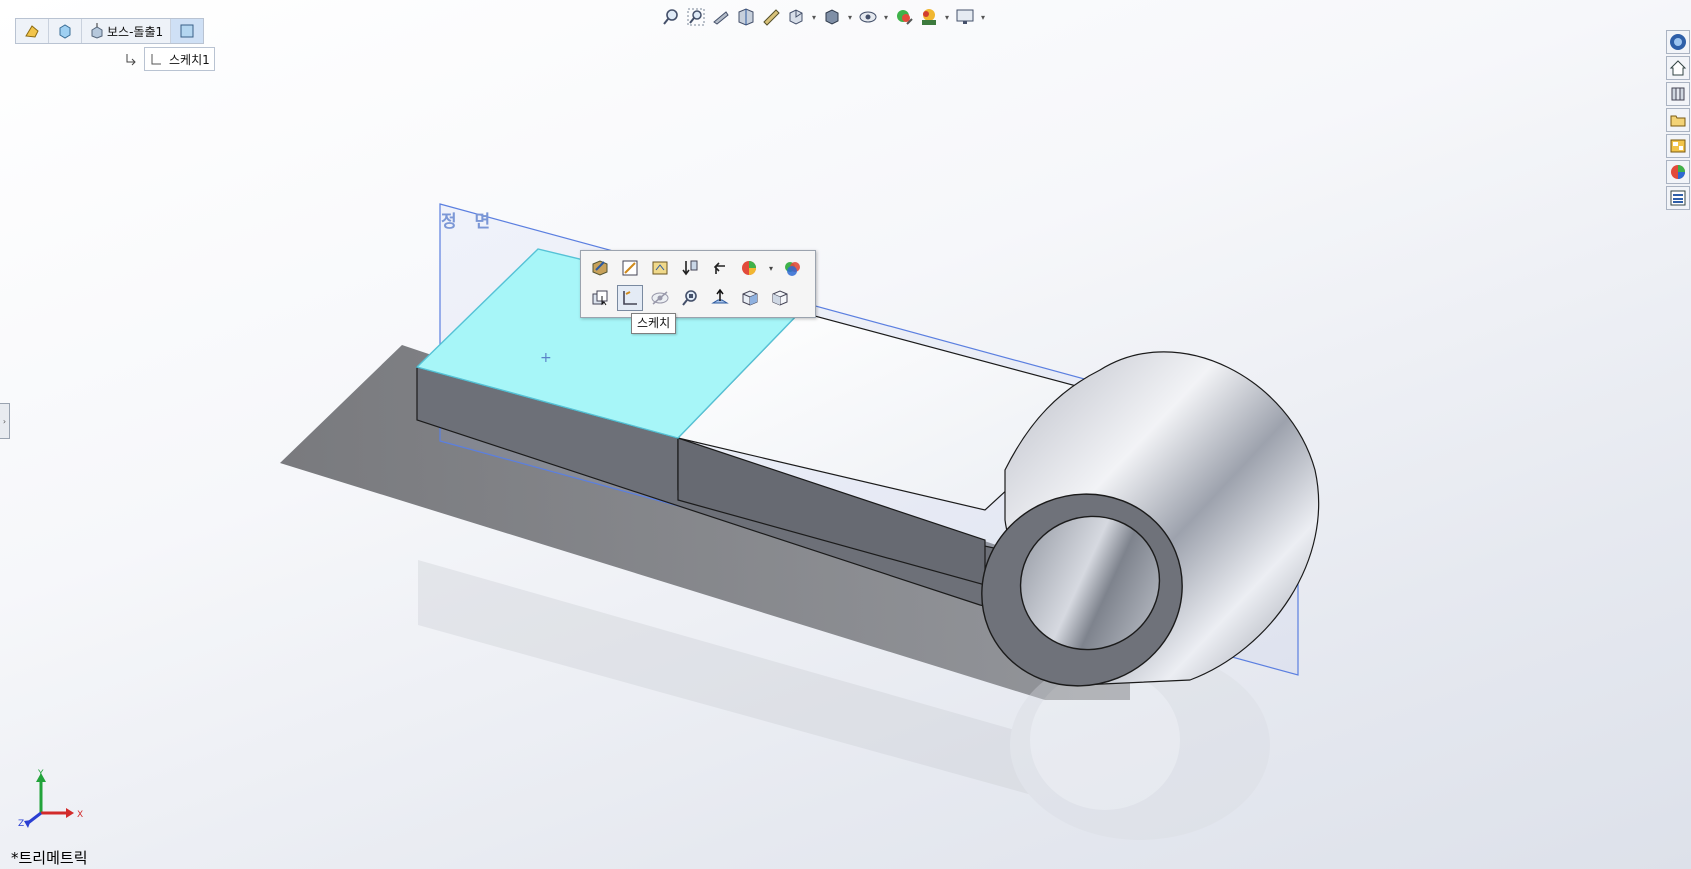 This screenshot has height=869, width=1691. I want to click on display-style-dropdown: ▾, so click(850, 17).